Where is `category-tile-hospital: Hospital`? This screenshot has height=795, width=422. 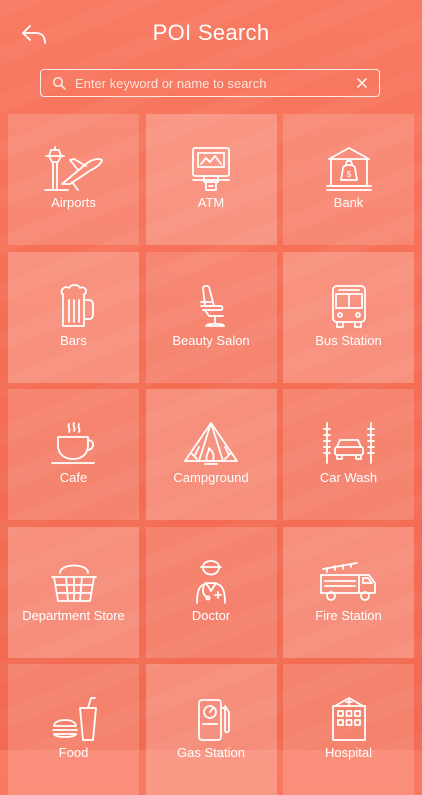
category-tile-hospital: Hospital is located at coordinates (348, 729).